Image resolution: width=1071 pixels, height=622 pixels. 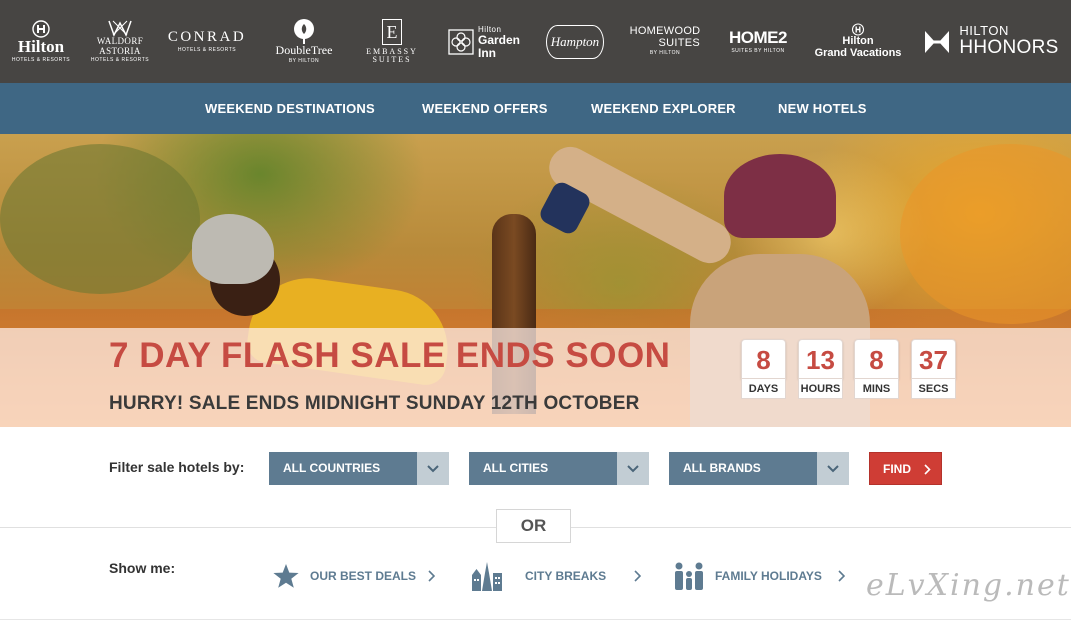 What do you see at coordinates (304, 32) in the screenshot?
I see `doubletree-tree-icon` at bounding box center [304, 32].